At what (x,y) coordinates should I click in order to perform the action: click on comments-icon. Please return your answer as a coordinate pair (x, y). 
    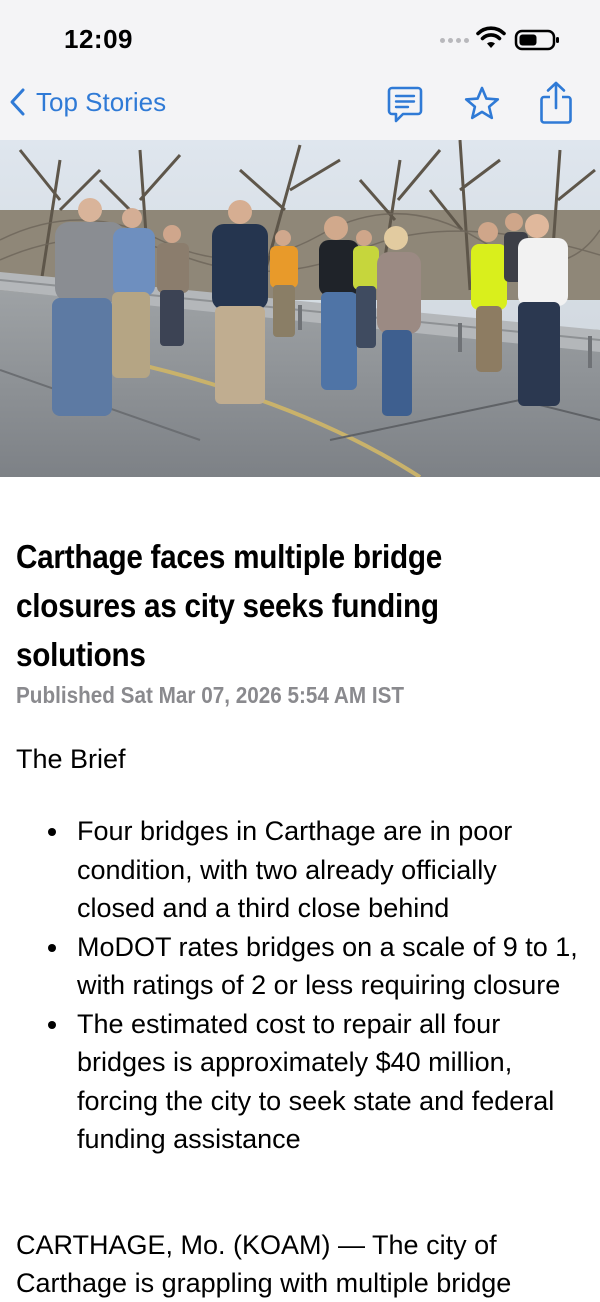
    Looking at the image, I should click on (405, 105).